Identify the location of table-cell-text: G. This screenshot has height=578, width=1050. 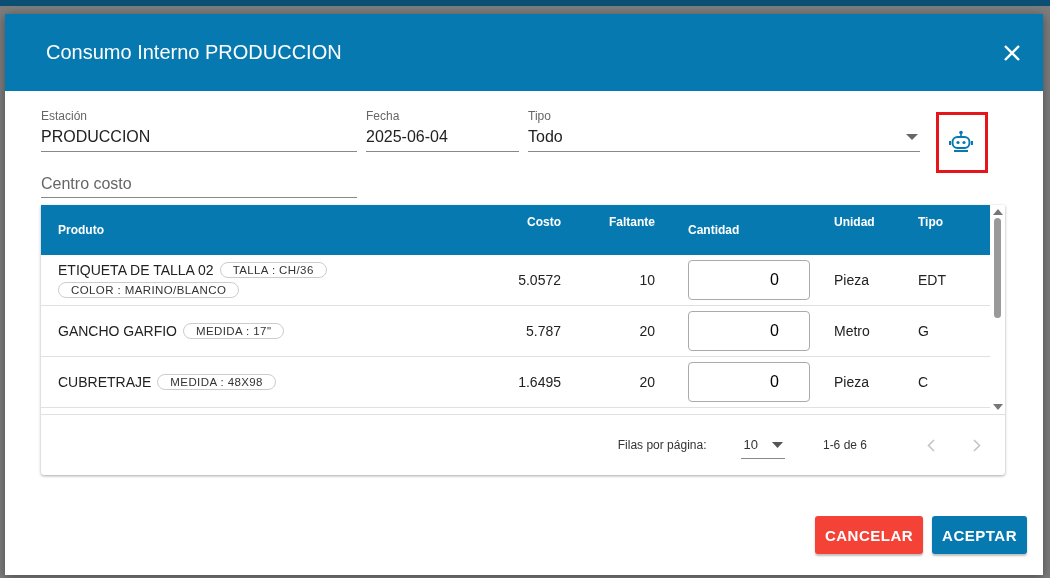
(923, 331).